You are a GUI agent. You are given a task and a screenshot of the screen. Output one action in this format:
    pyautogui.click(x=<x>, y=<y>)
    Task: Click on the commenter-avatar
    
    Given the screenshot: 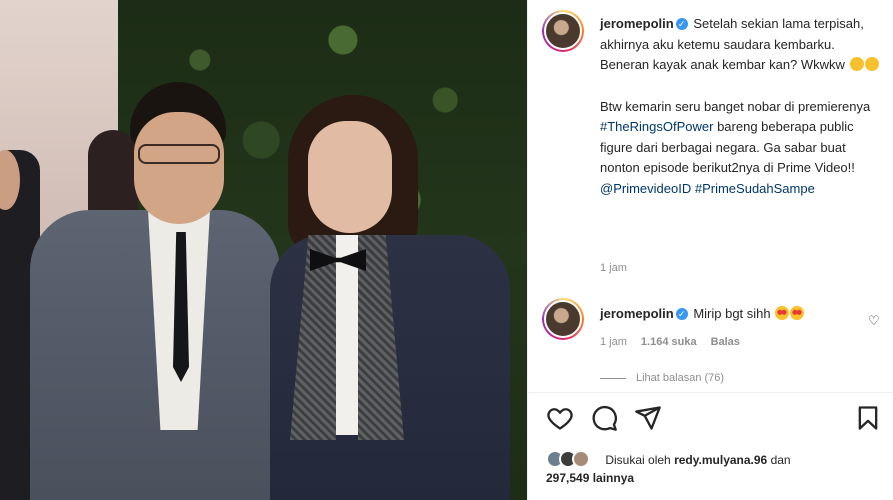 What is the action you would take?
    pyautogui.click(x=563, y=319)
    